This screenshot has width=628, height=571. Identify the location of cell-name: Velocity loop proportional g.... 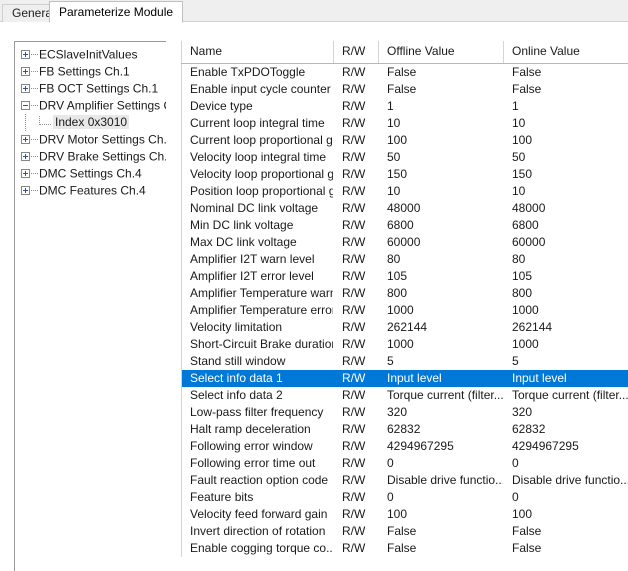
(257, 174).